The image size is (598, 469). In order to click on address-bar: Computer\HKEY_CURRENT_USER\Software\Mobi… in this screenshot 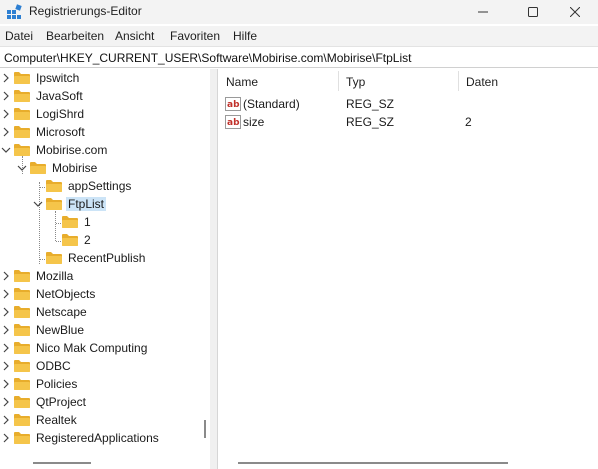, I will do `click(299, 57)`.